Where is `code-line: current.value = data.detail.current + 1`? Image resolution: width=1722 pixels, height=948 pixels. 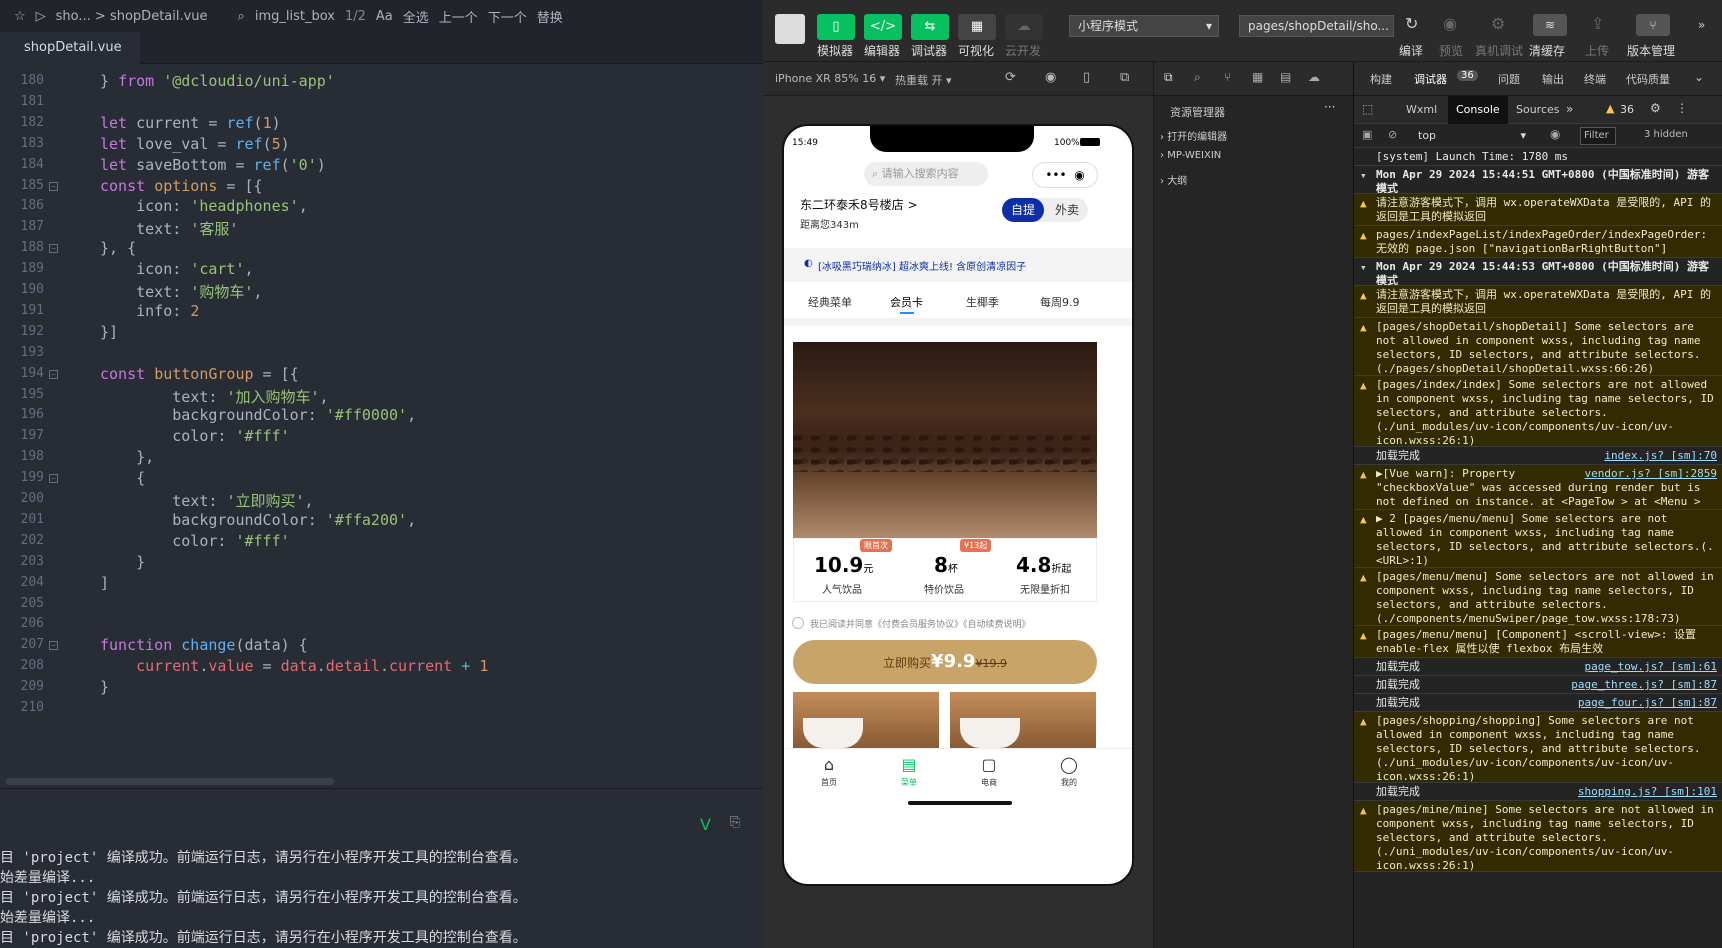
code-line: current.value = data.detail.current + 1 is located at coordinates (294, 666).